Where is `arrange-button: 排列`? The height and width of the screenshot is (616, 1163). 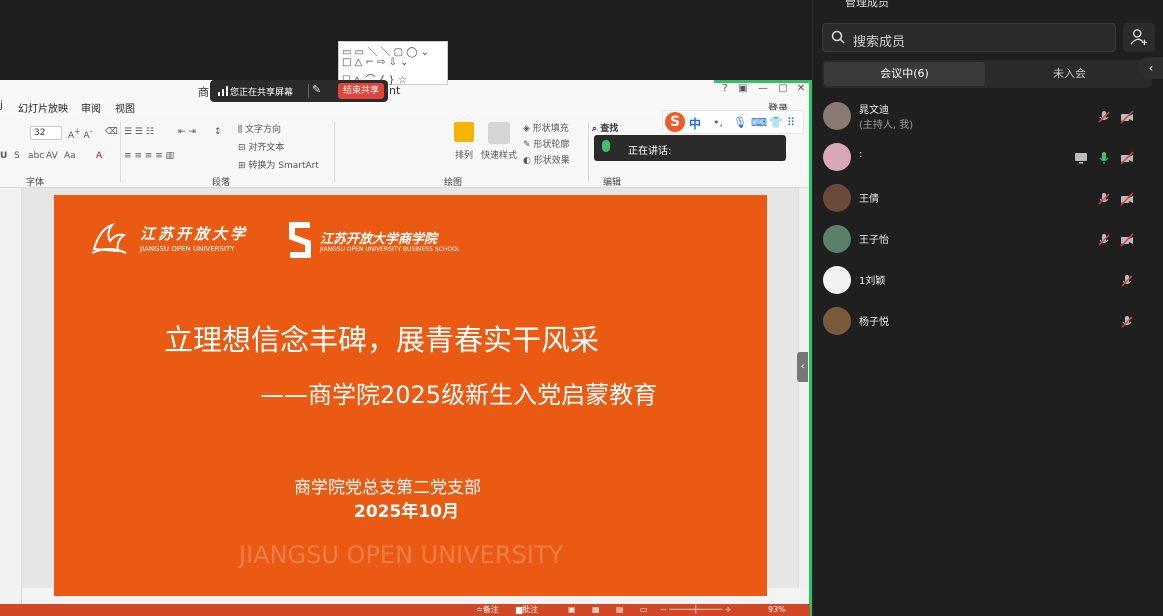 arrange-button: 排列 is located at coordinates (464, 154).